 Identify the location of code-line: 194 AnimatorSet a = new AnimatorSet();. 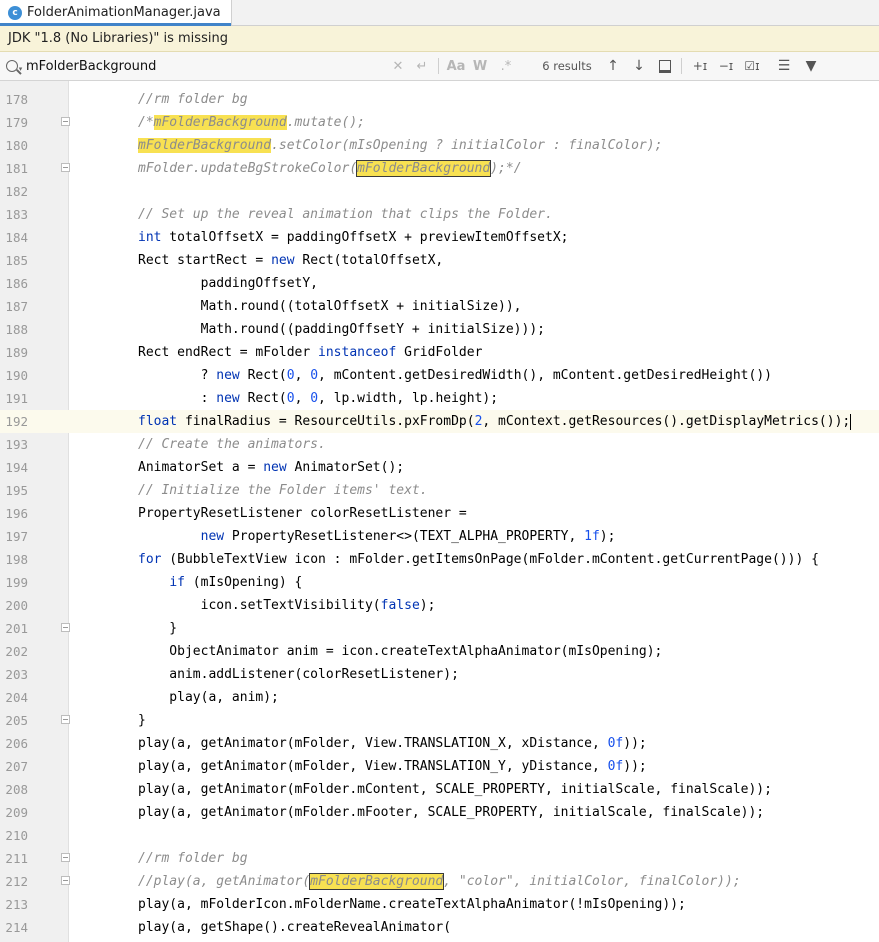
(439, 467).